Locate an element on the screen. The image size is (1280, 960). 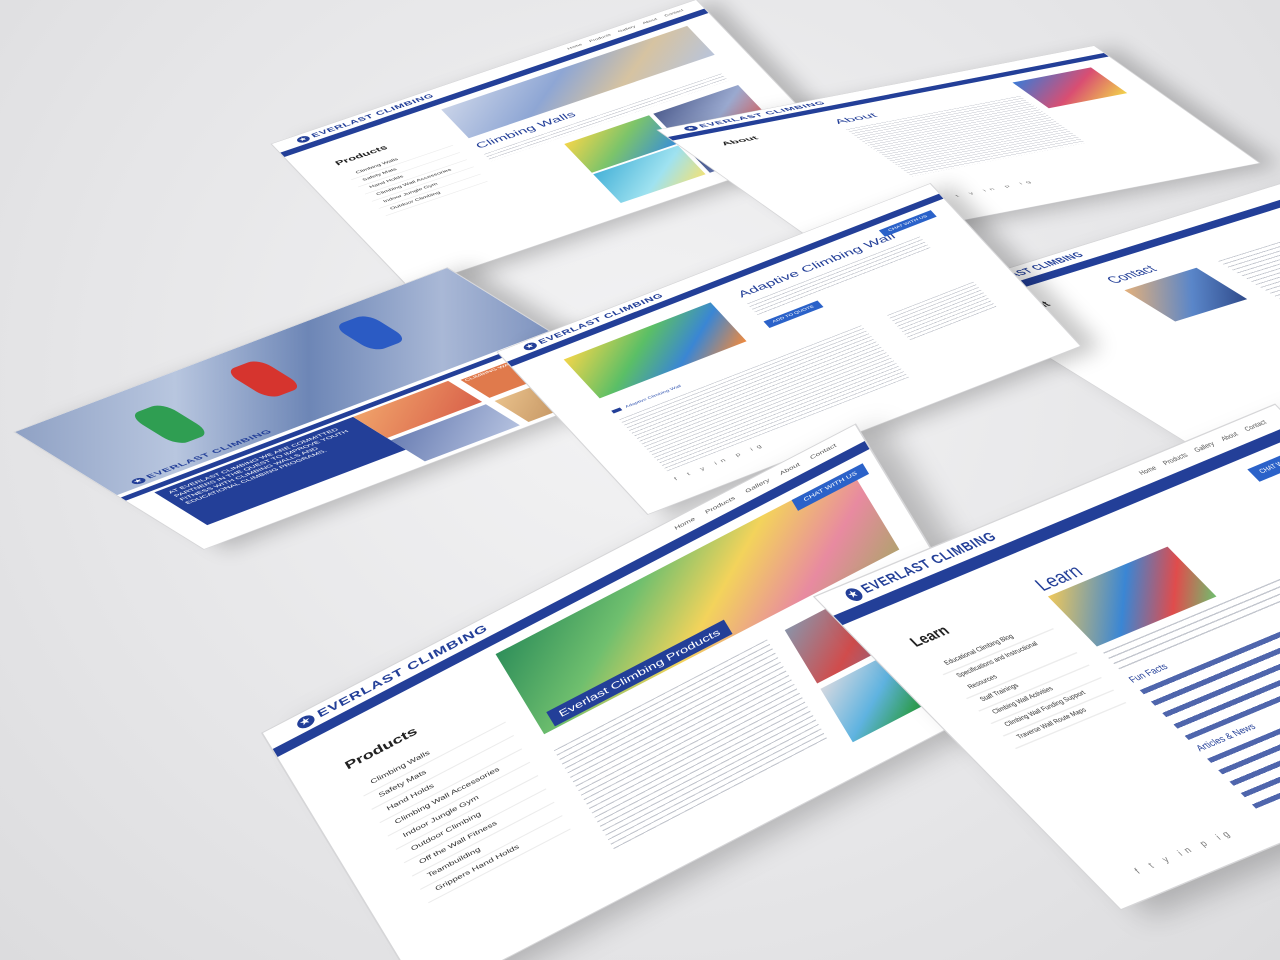
sidebar-title: About is located at coordinates (740, 141).